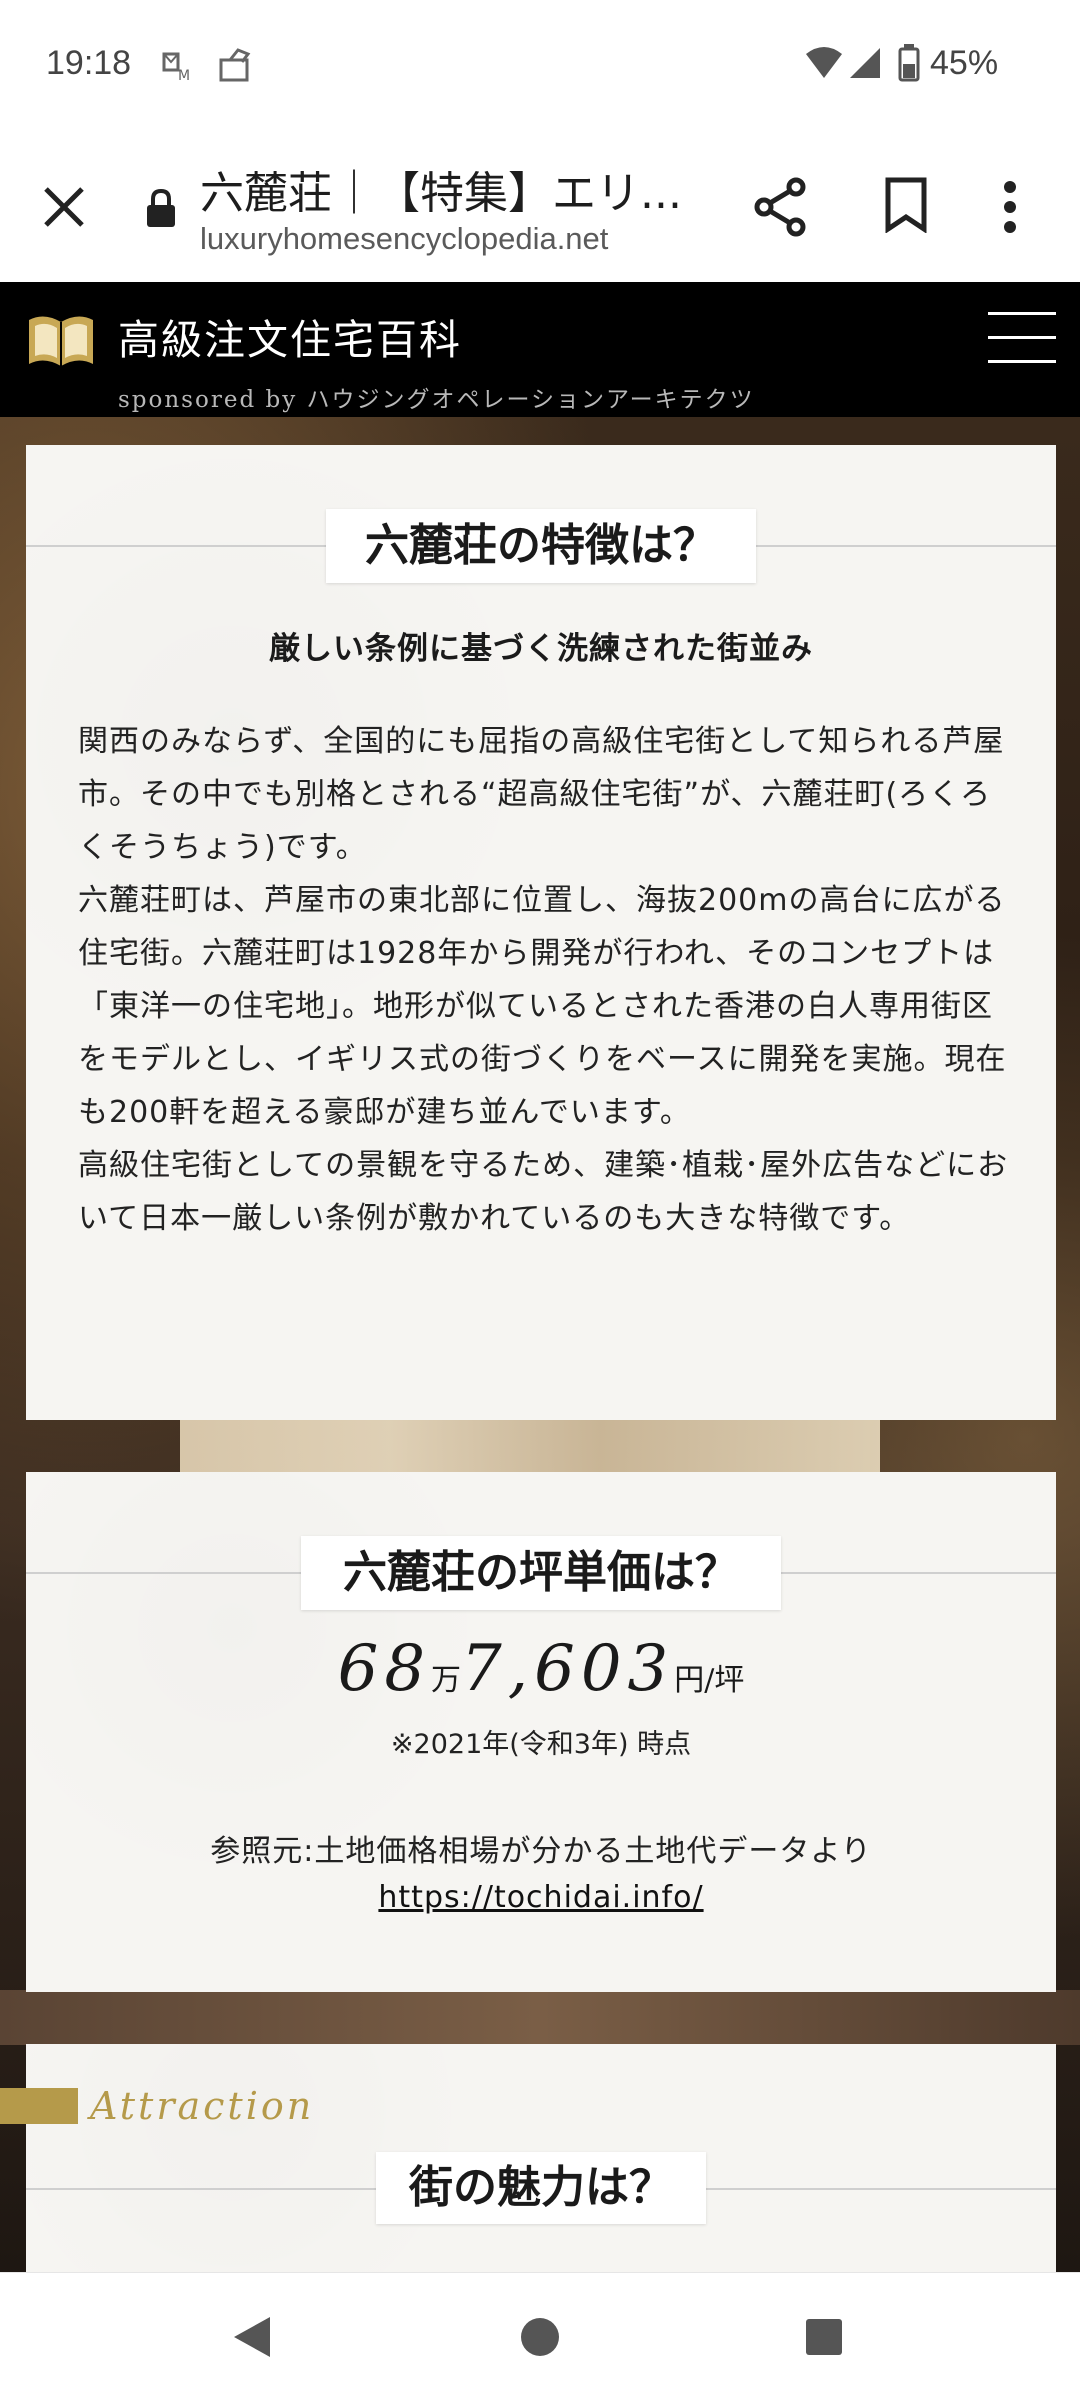 This screenshot has width=1080, height=2400. Describe the element at coordinates (540, 2017) in the screenshot. I see `background-floor` at that location.